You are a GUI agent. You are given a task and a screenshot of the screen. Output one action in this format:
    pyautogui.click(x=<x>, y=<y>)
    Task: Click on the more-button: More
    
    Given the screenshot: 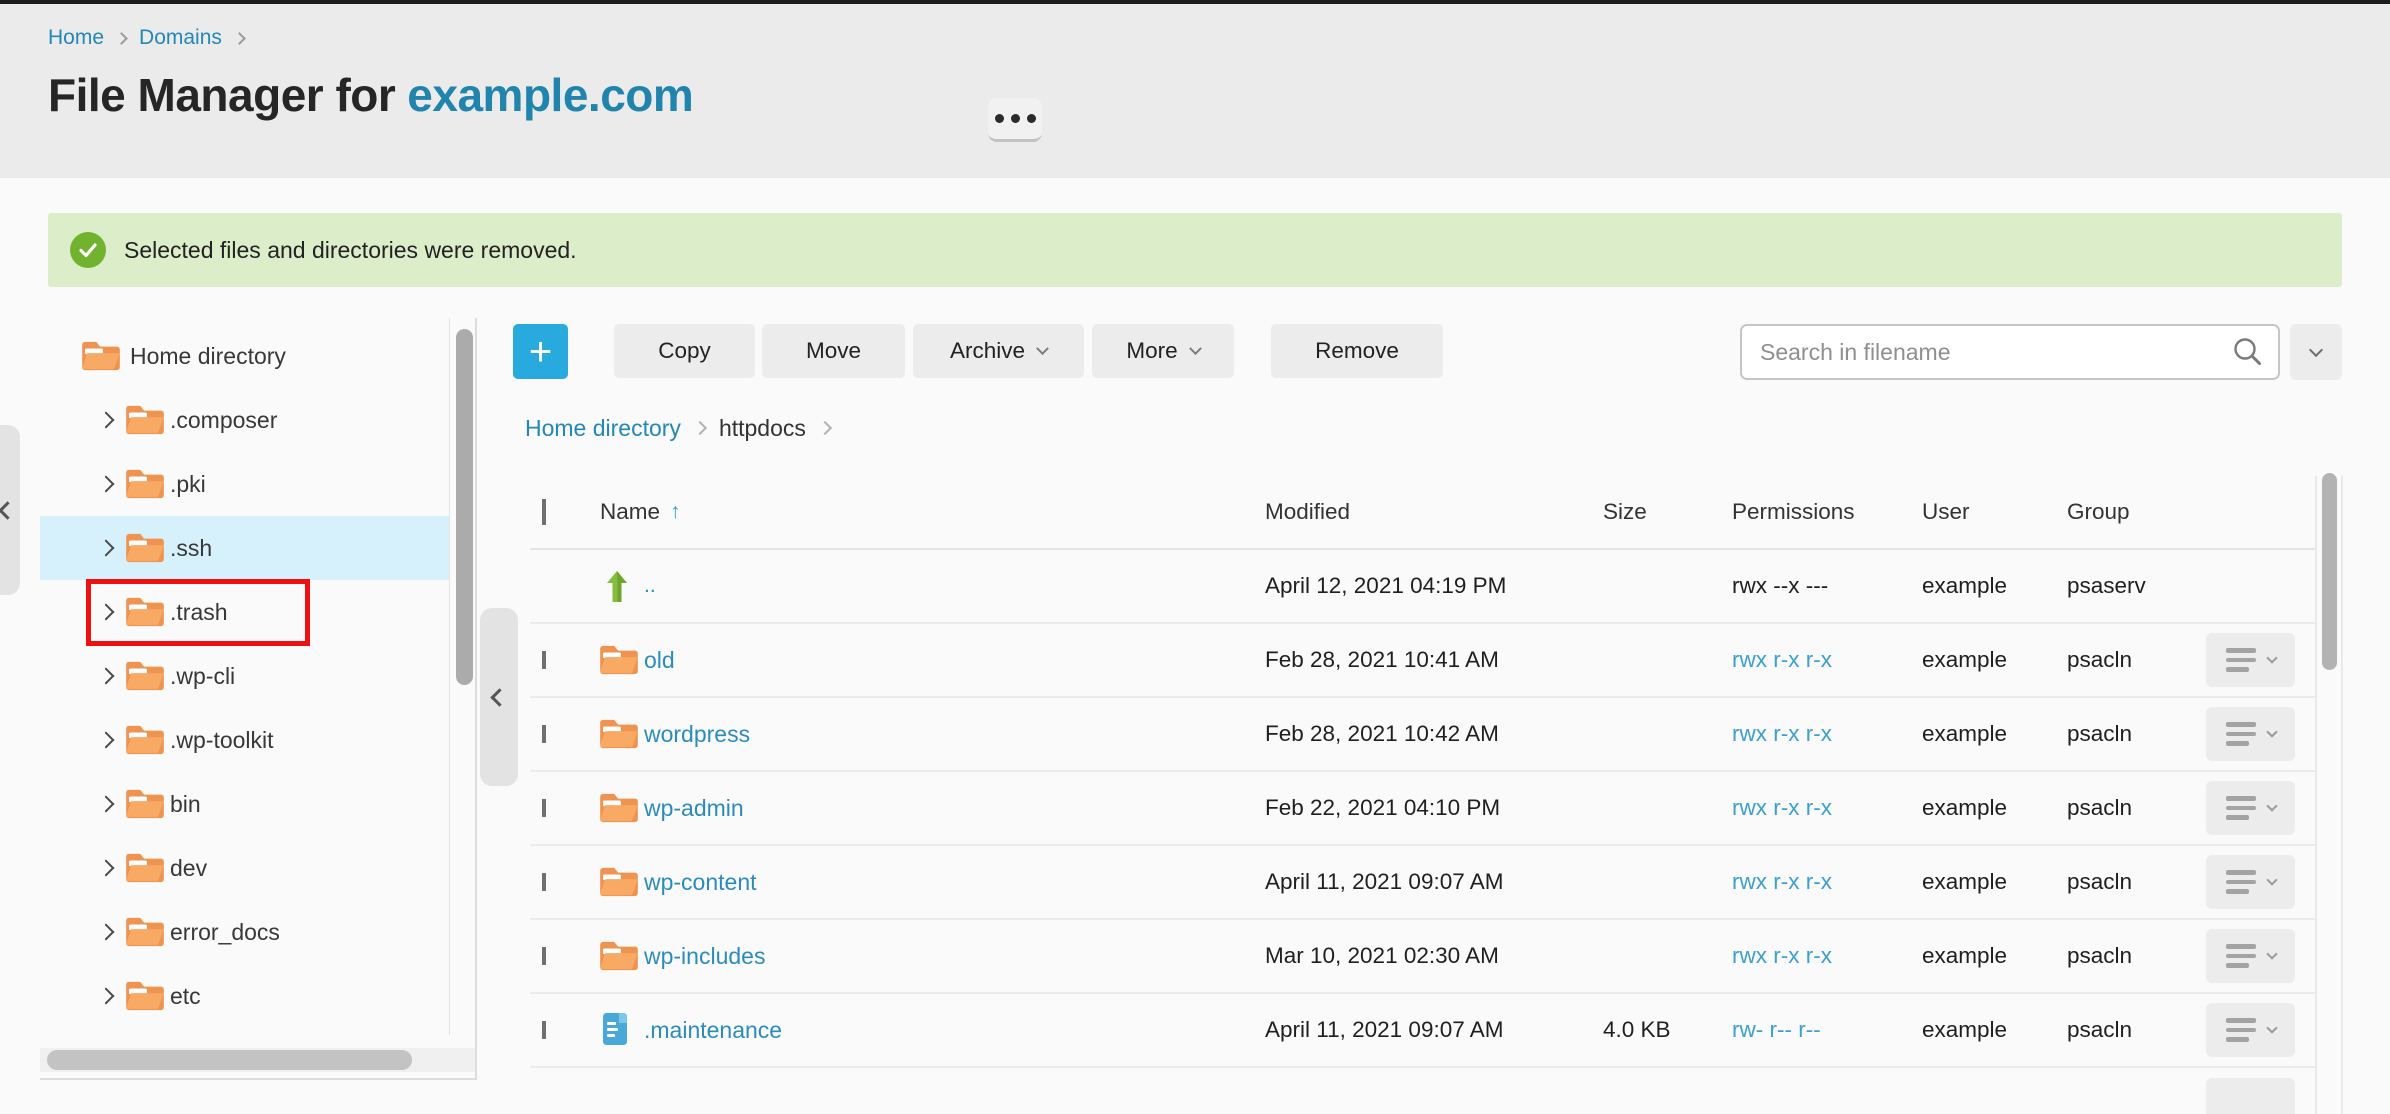 What is the action you would take?
    pyautogui.click(x=1163, y=351)
    